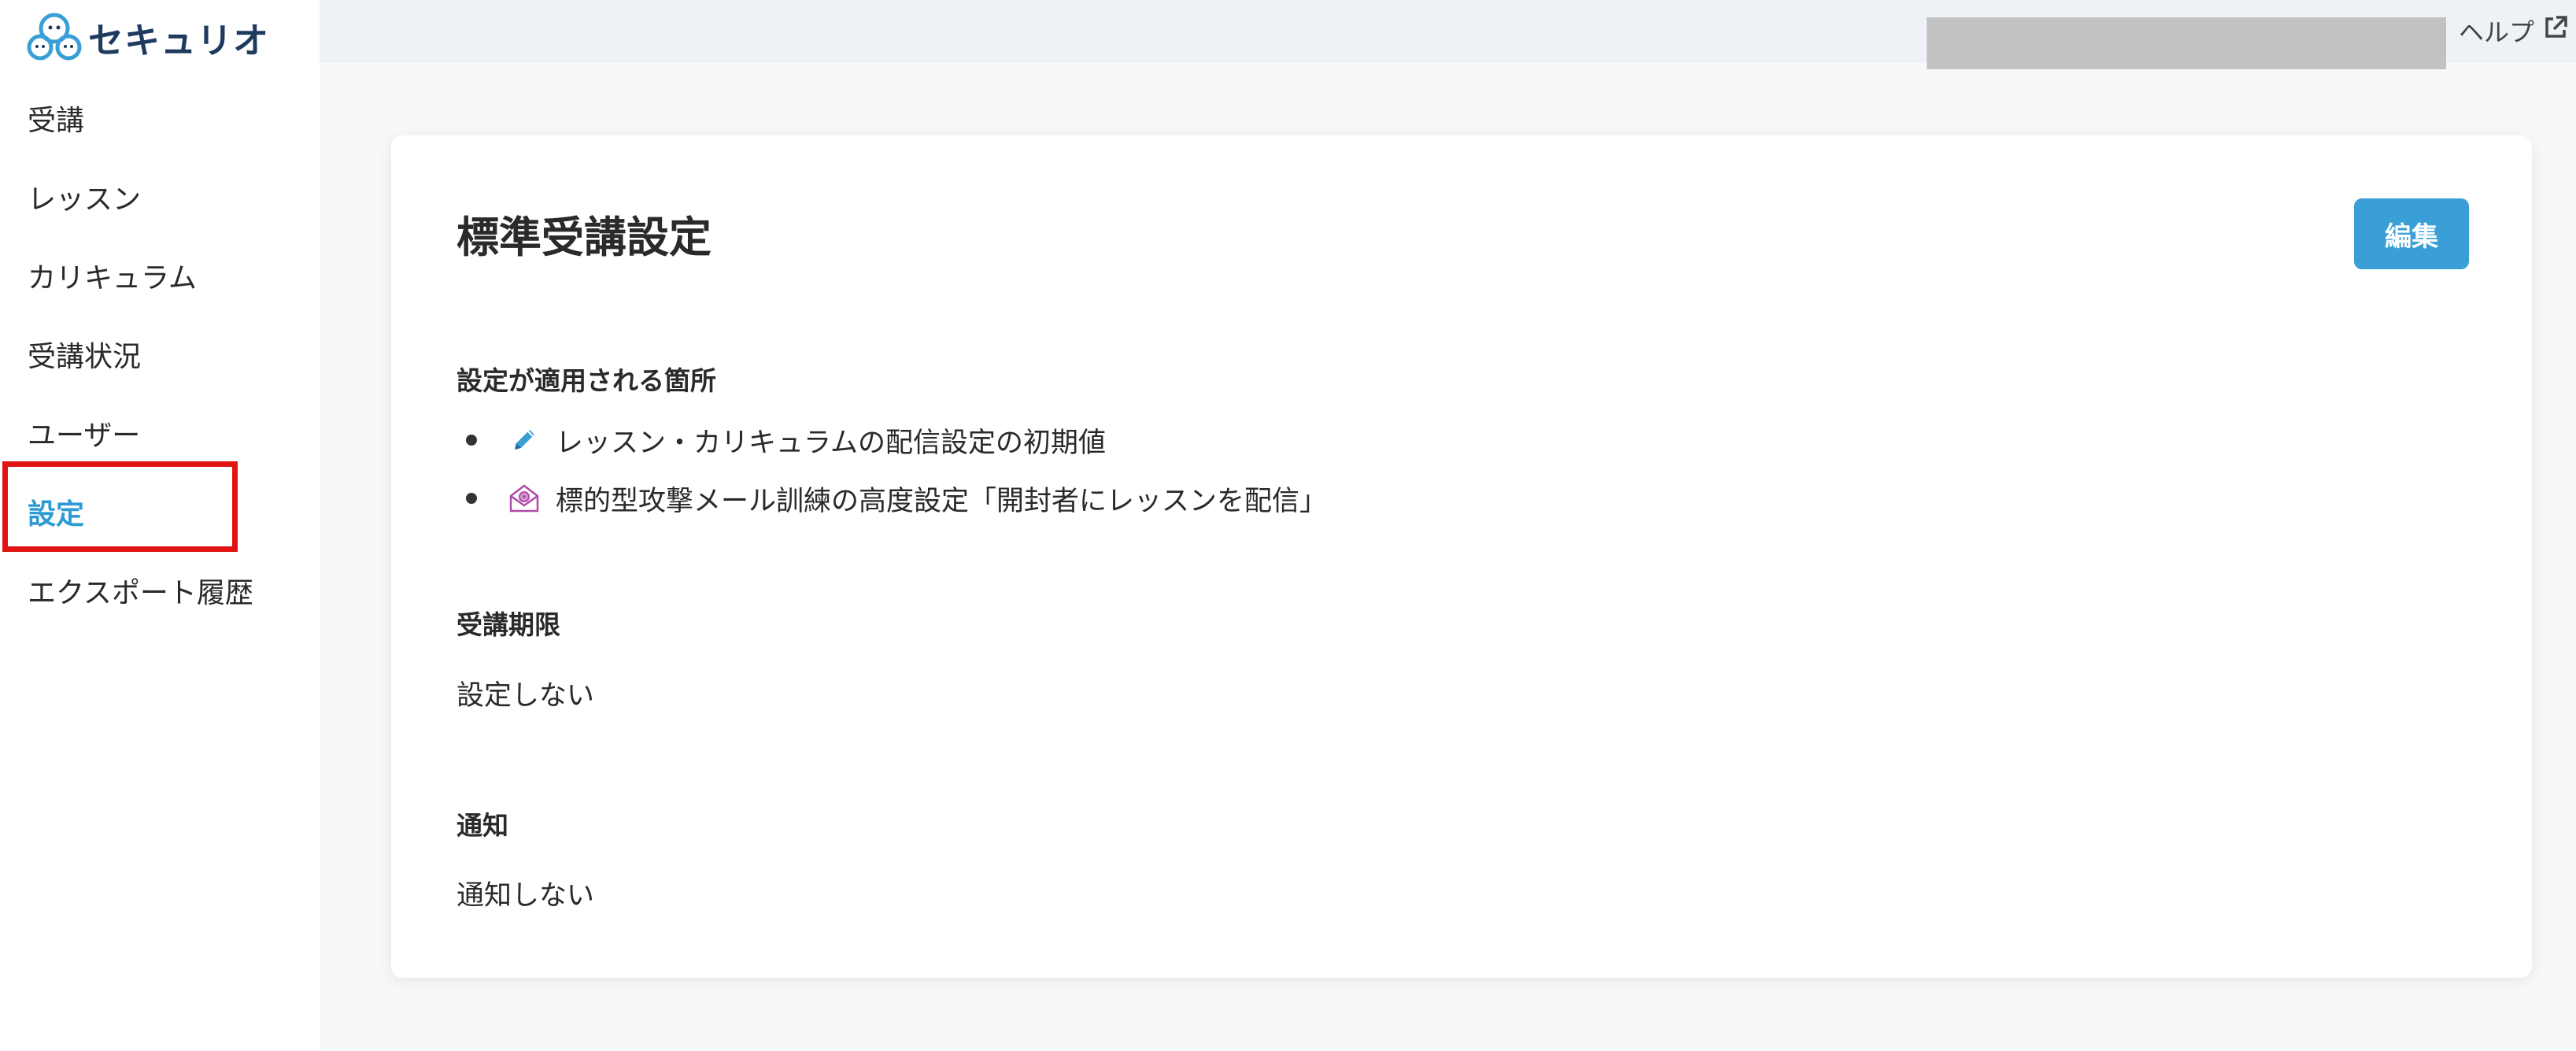 The height and width of the screenshot is (1051, 2576). I want to click on sidebar-item-curriculum: カリキュラム, so click(160, 275).